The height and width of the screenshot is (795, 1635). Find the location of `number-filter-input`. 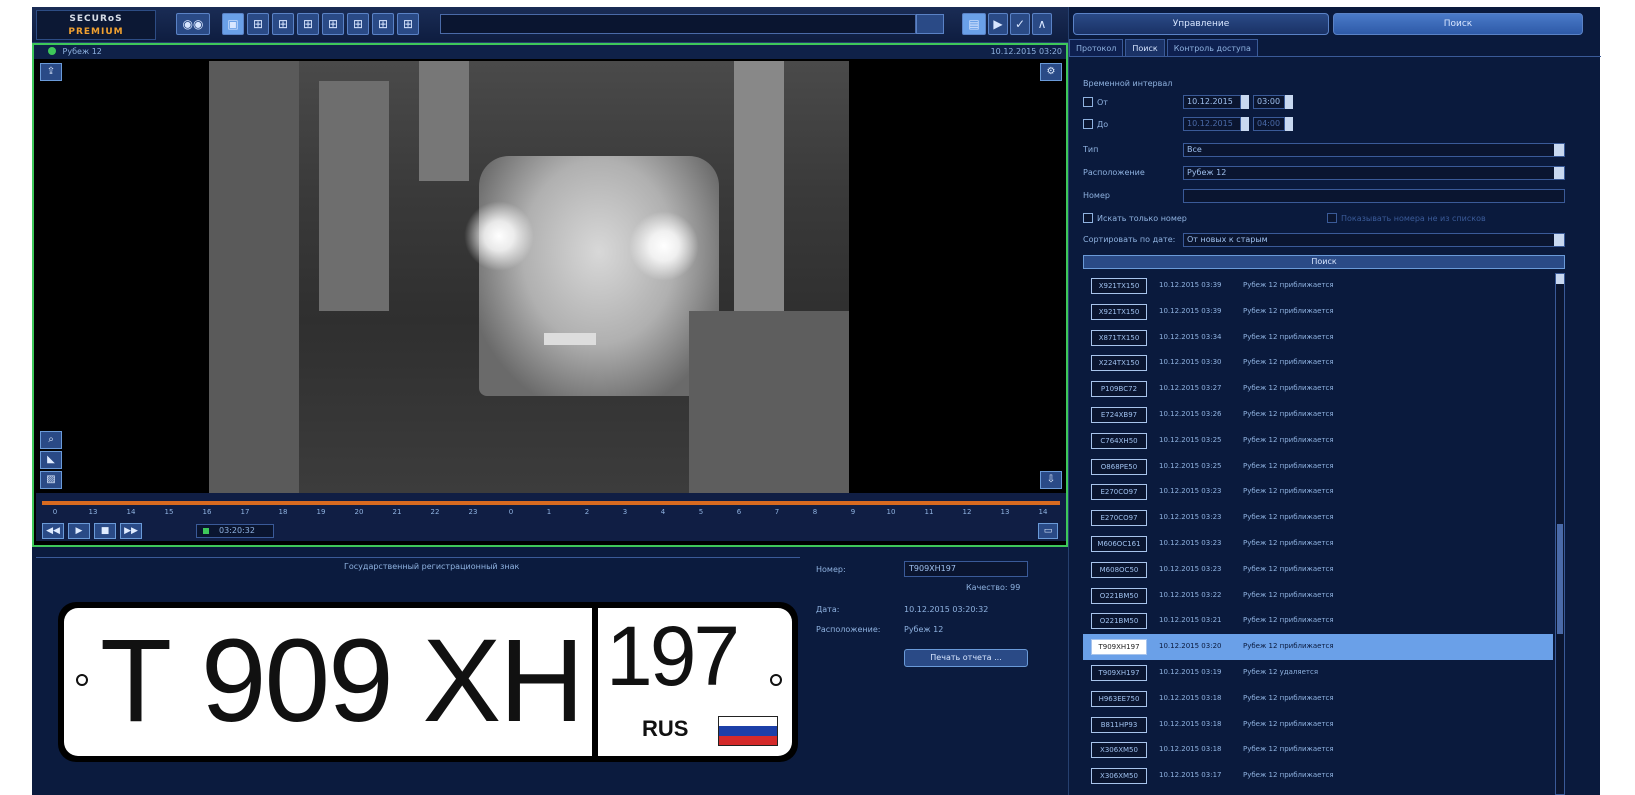

number-filter-input is located at coordinates (1374, 196).